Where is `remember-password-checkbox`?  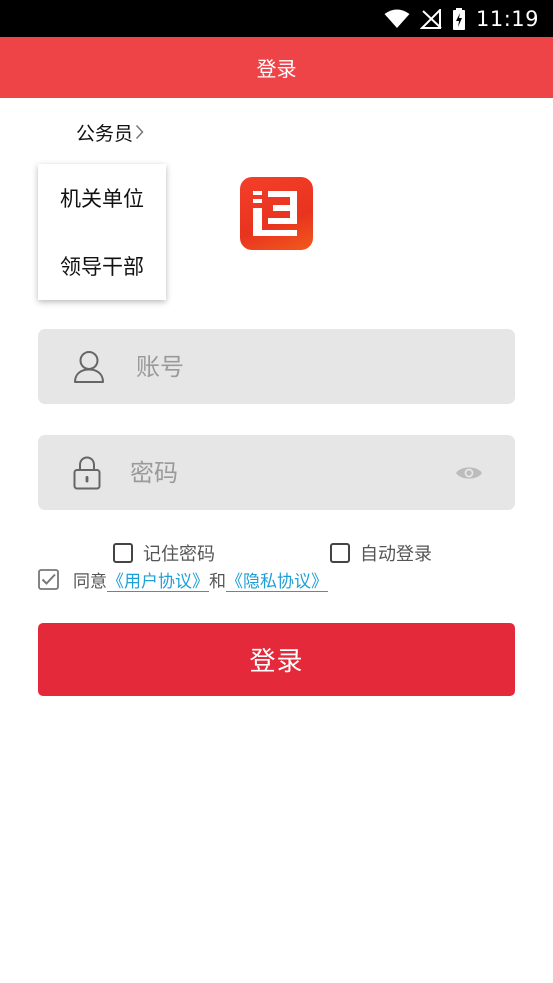
remember-password-checkbox is located at coordinates (123, 553).